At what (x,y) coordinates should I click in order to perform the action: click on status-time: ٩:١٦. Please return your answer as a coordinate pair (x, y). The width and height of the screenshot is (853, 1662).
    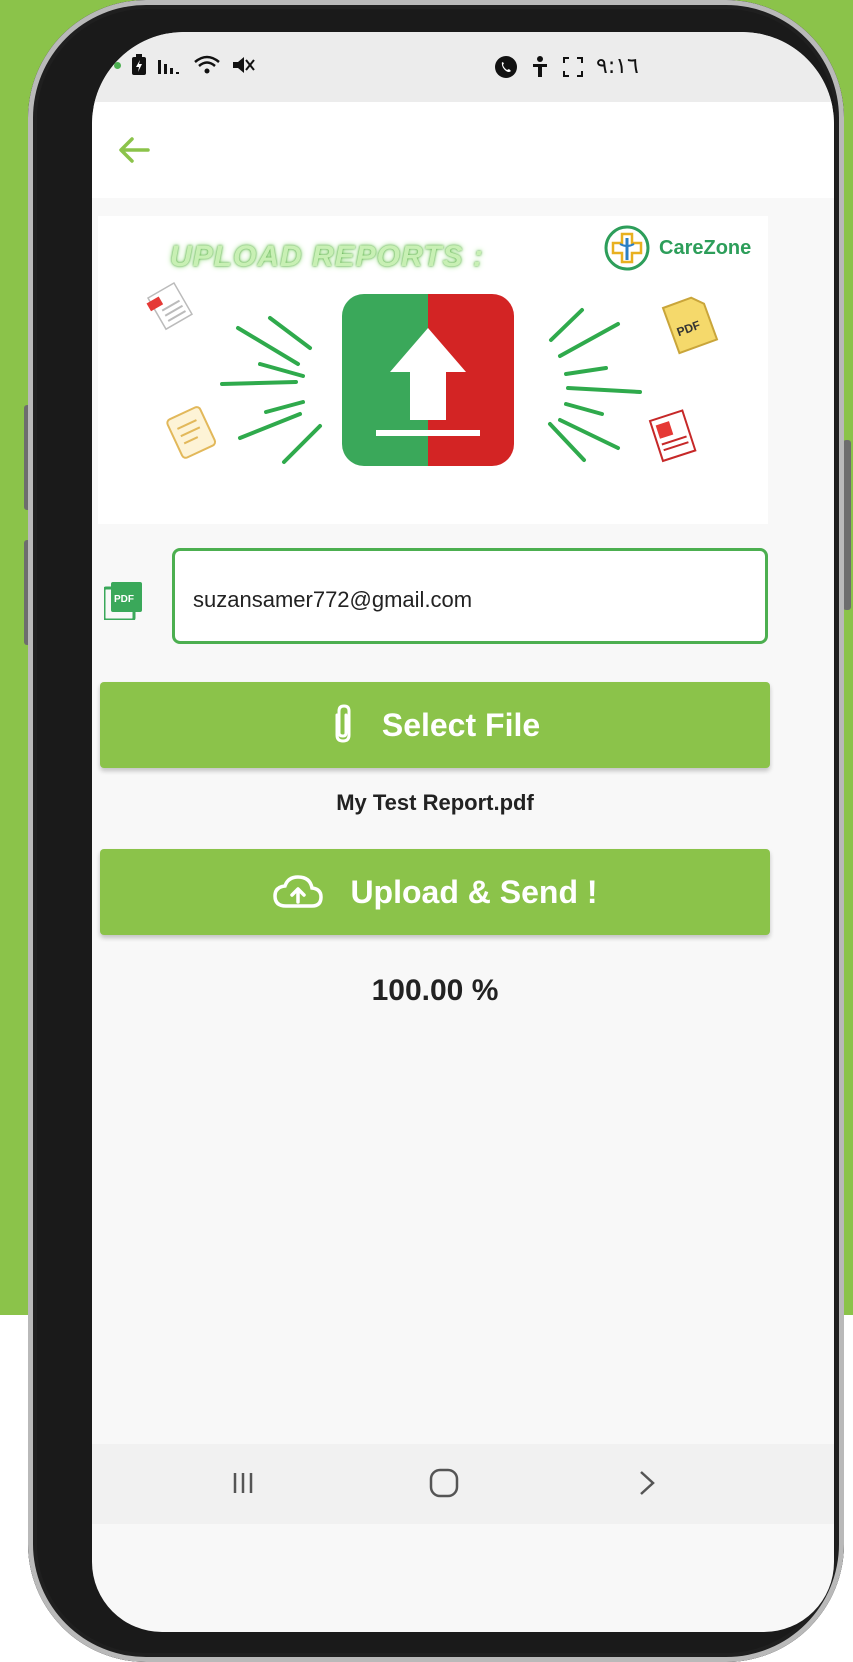
    Looking at the image, I should click on (617, 66).